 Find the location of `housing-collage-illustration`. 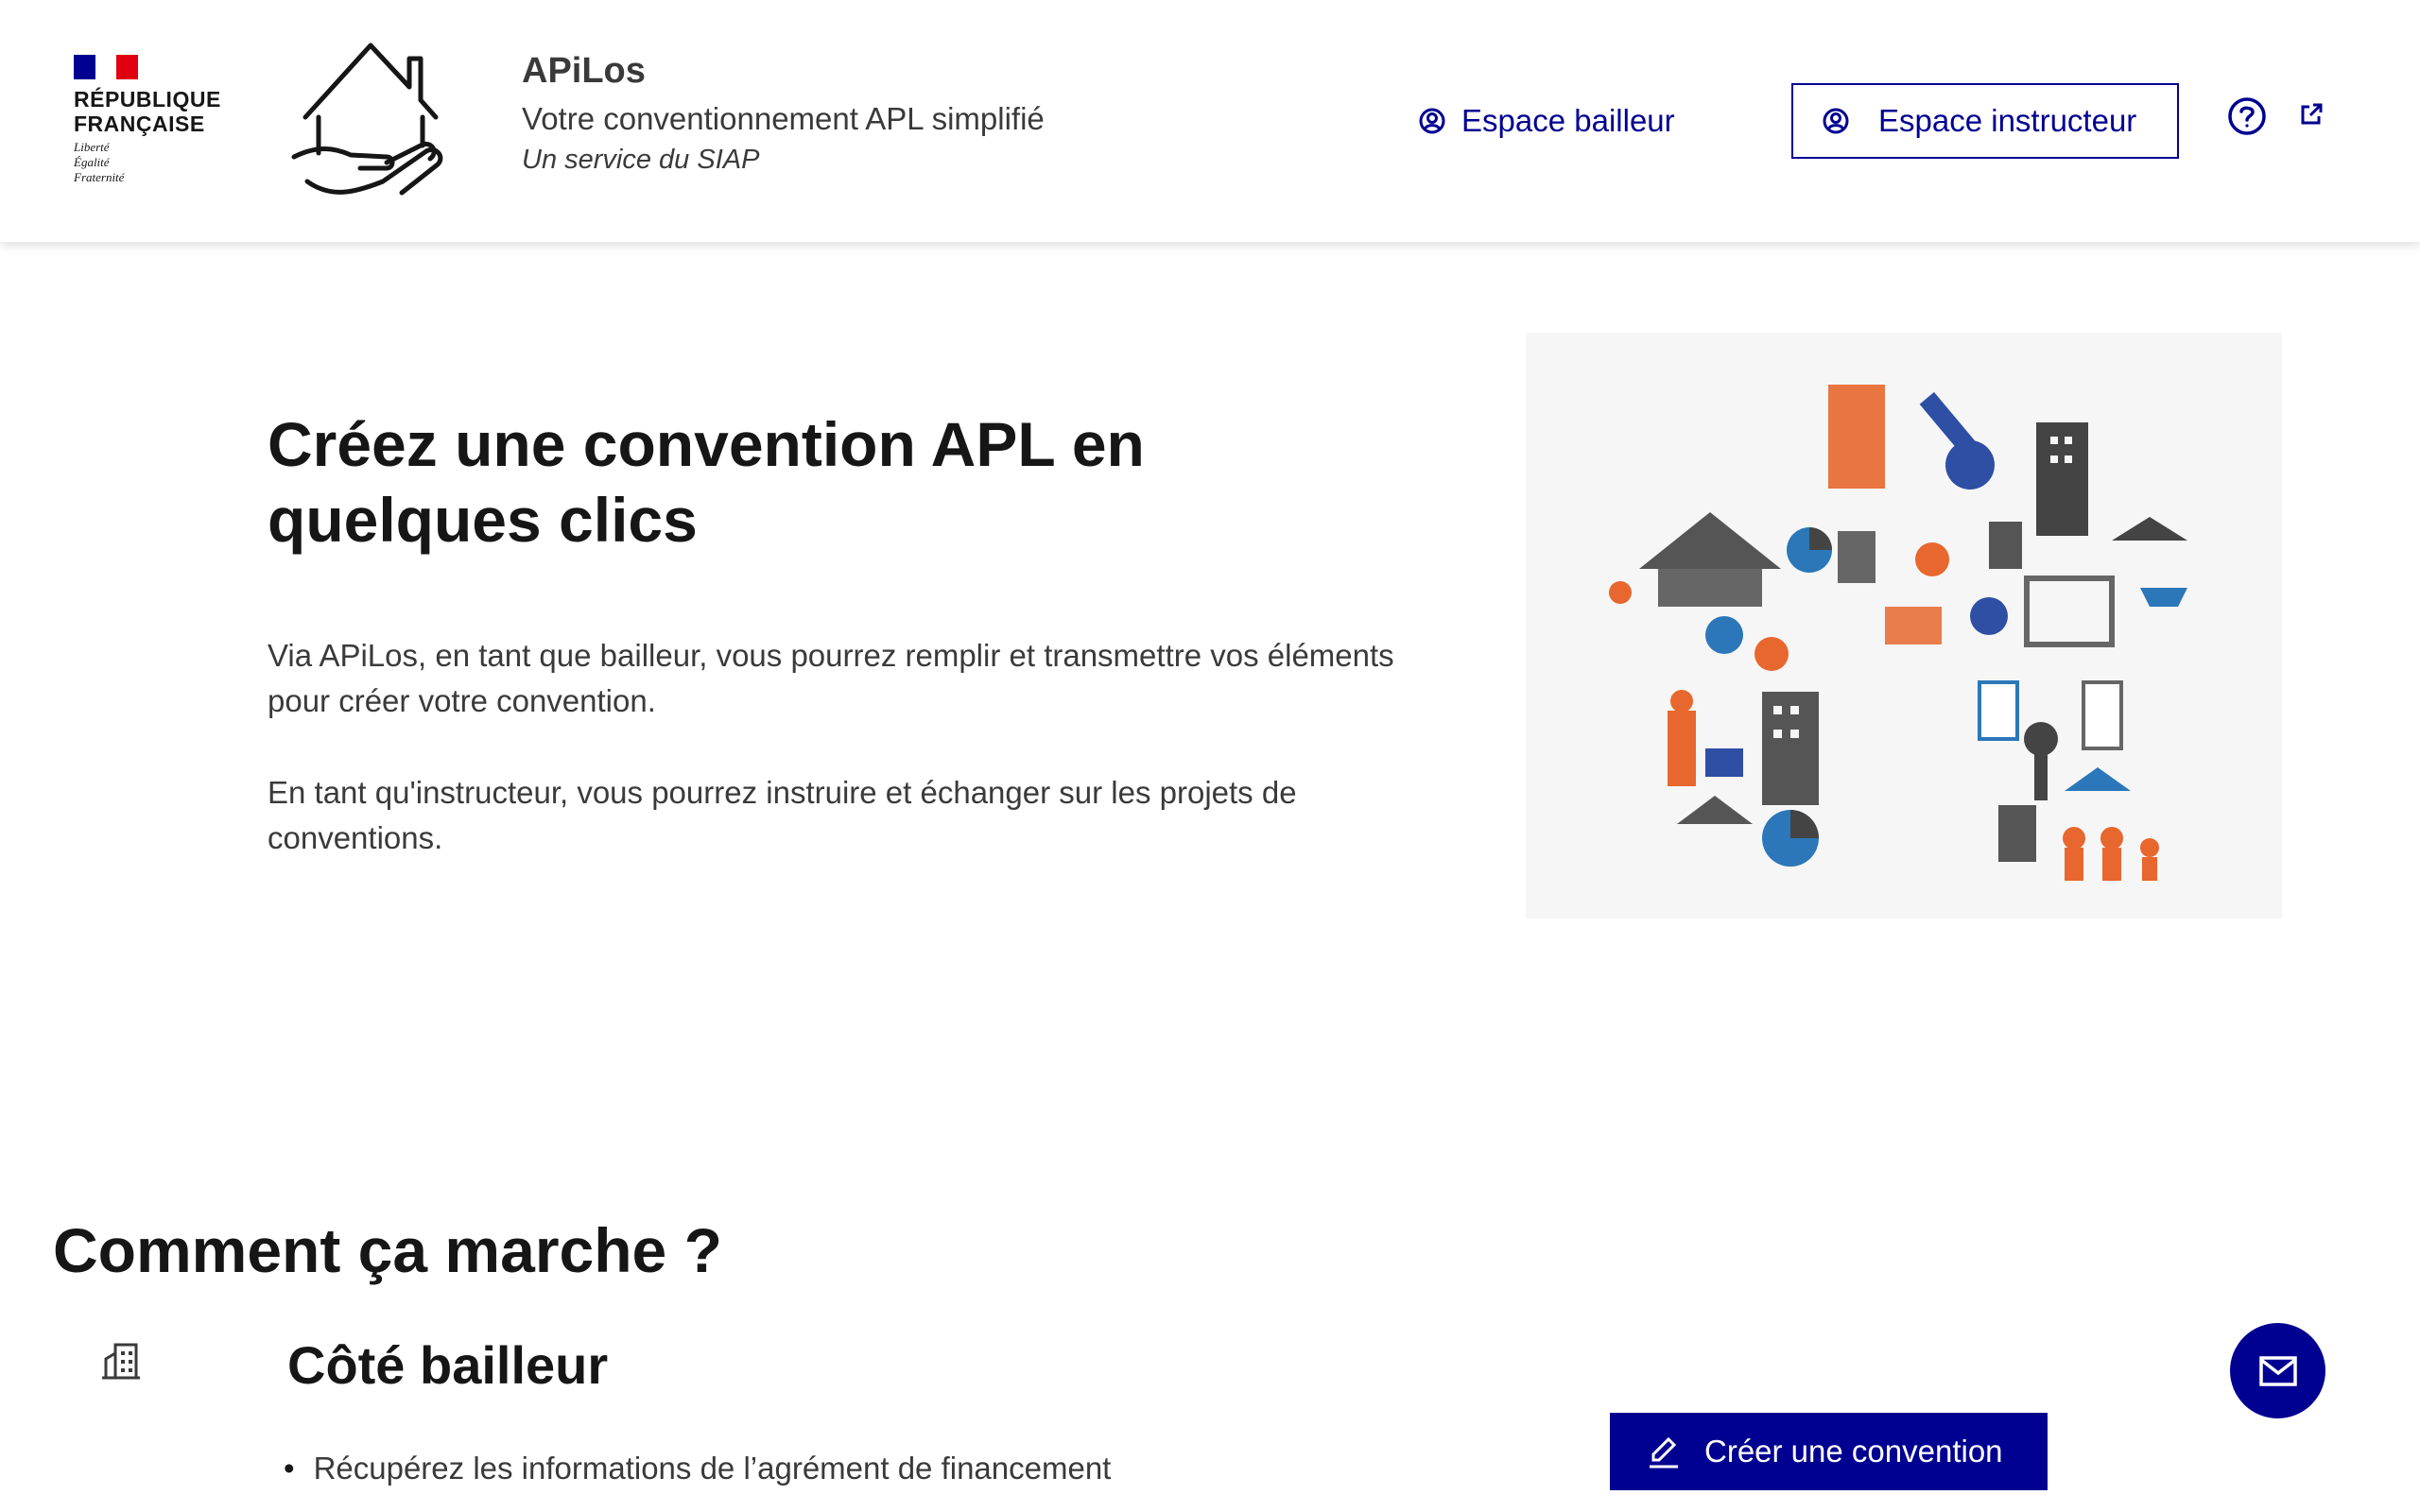

housing-collage-illustration is located at coordinates (1904, 626).